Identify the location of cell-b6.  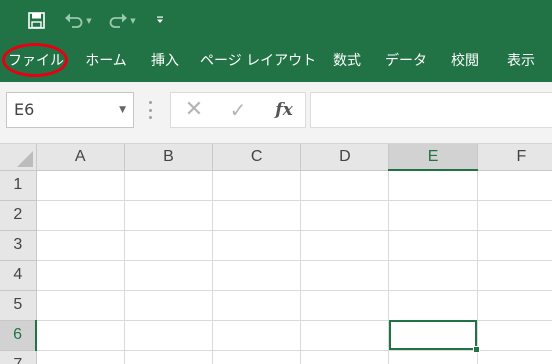
(169, 335).